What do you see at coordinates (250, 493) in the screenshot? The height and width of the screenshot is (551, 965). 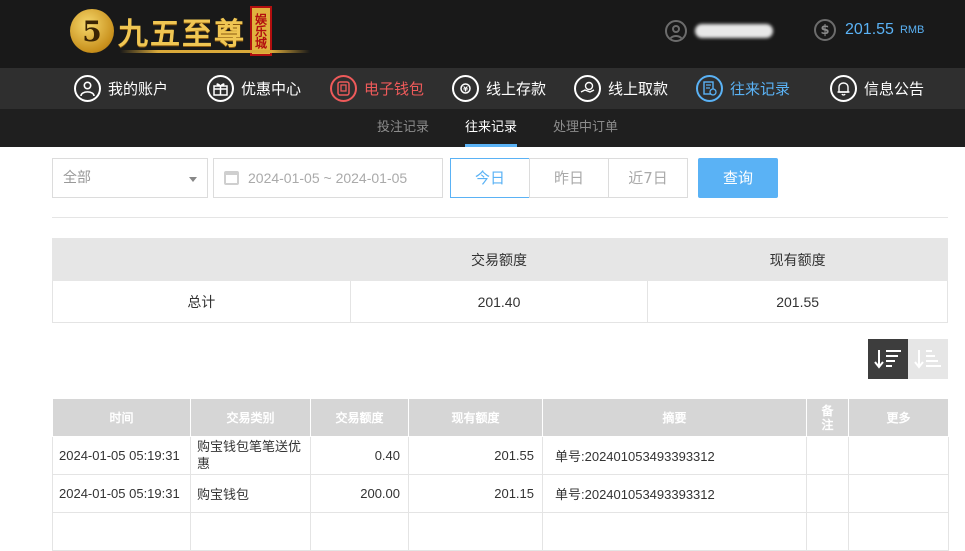 I see `cell-type: 购宝钱包` at bounding box center [250, 493].